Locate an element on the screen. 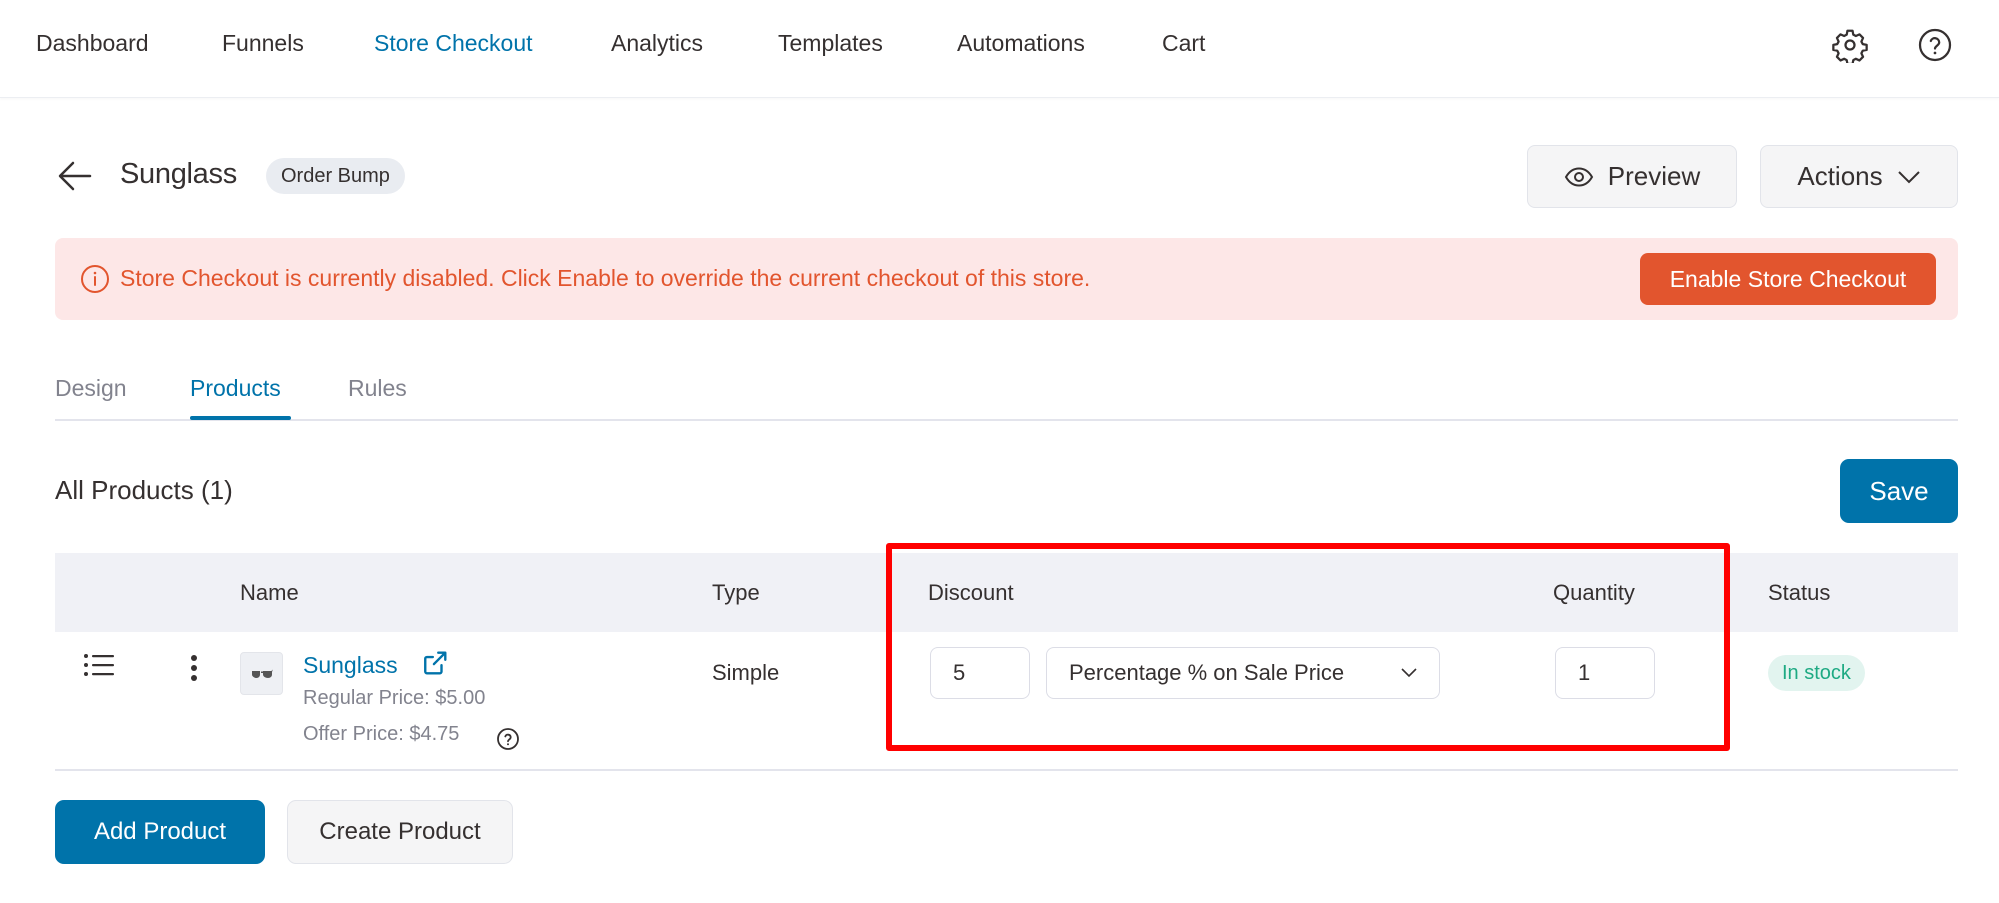 The height and width of the screenshot is (903, 1999). sunglasses-icon is located at coordinates (261, 673).